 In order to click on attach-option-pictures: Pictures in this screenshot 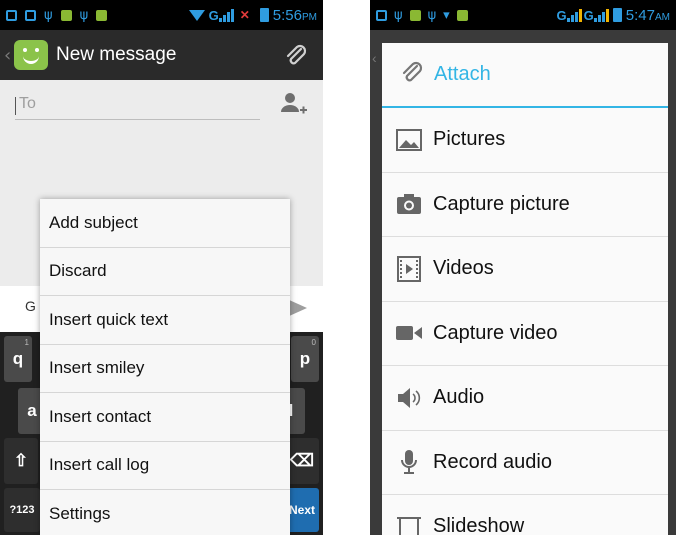, I will do `click(525, 140)`.